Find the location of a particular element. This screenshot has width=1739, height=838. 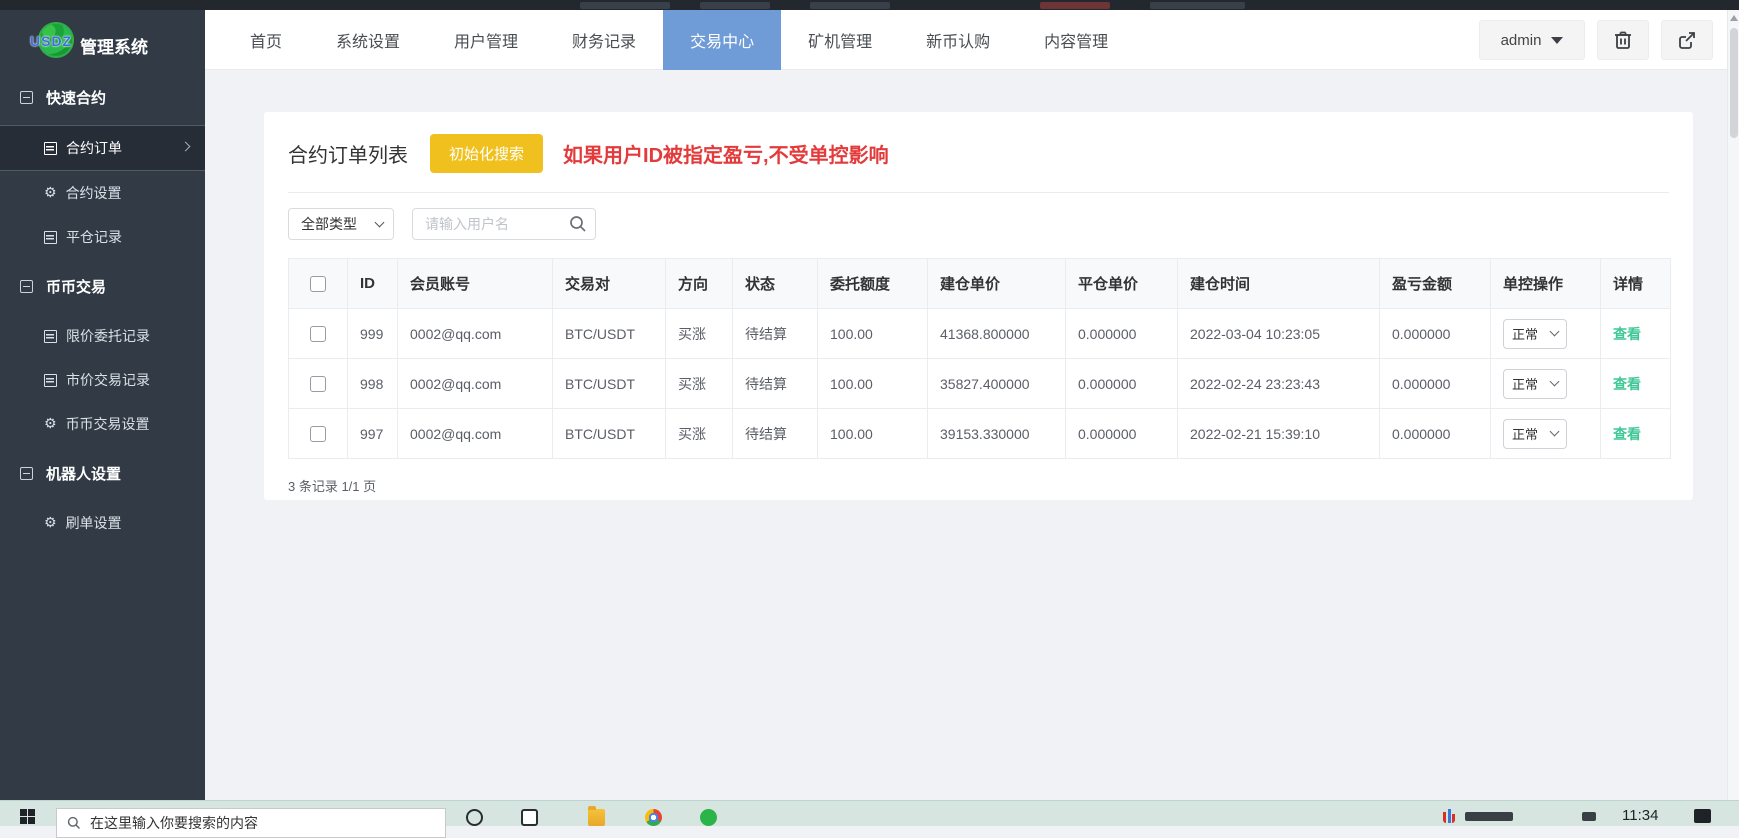

cell-amount: 100.00 is located at coordinates (872, 333).